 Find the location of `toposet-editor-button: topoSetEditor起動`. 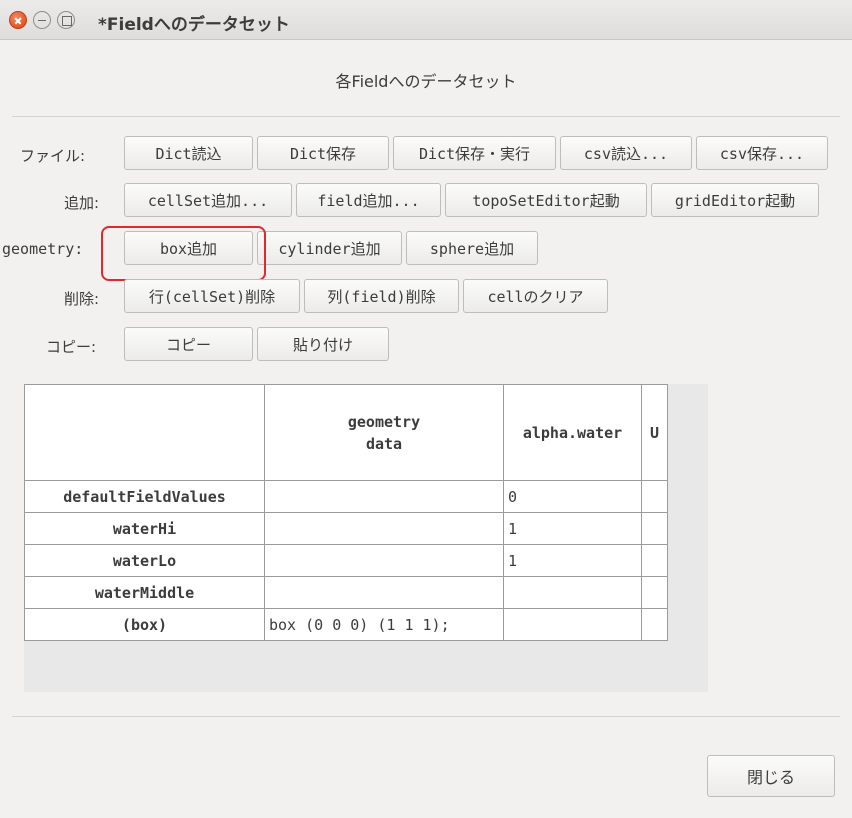

toposet-editor-button: topoSetEditor起動 is located at coordinates (546, 200).